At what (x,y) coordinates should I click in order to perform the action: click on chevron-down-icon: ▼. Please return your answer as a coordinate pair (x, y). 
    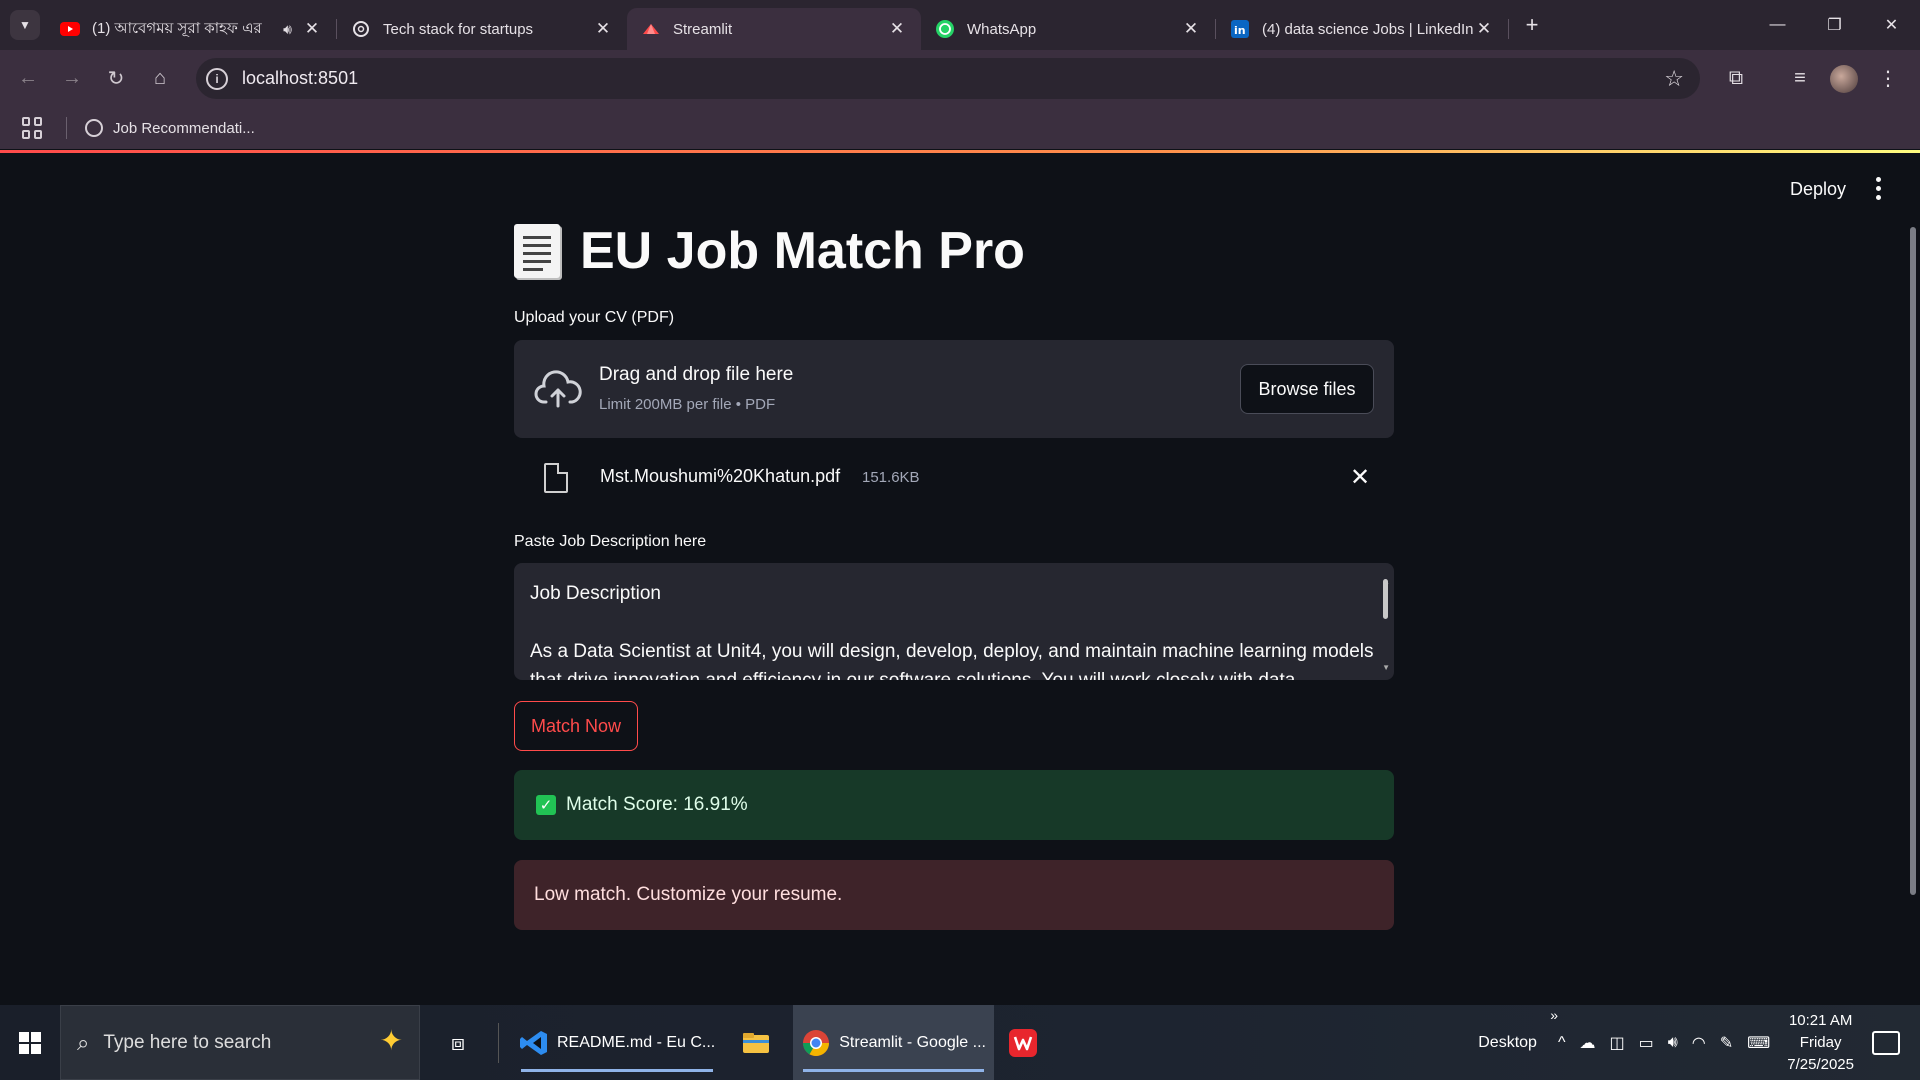
    Looking at the image, I should click on (25, 25).